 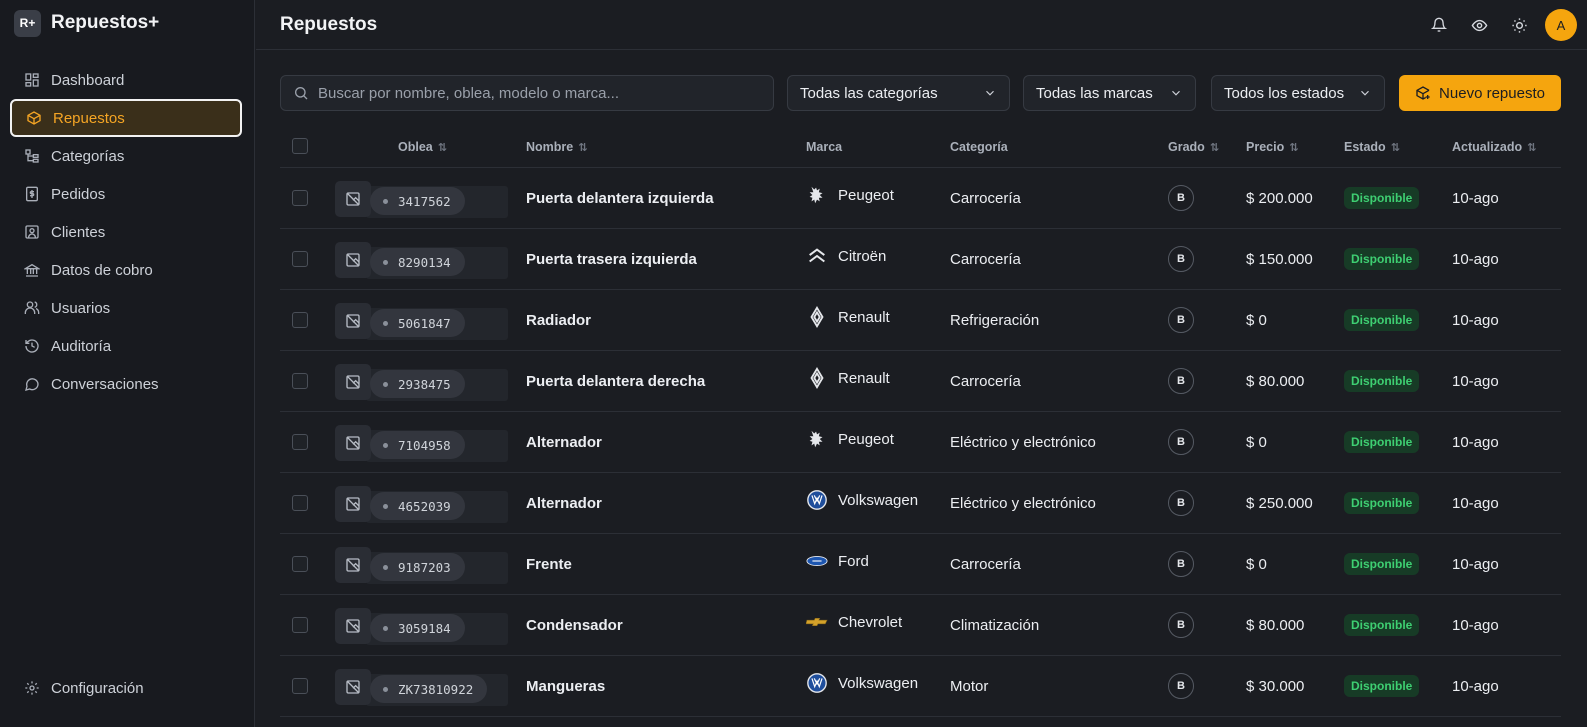 I want to click on column-label: Actualizado, so click(x=1487, y=147).